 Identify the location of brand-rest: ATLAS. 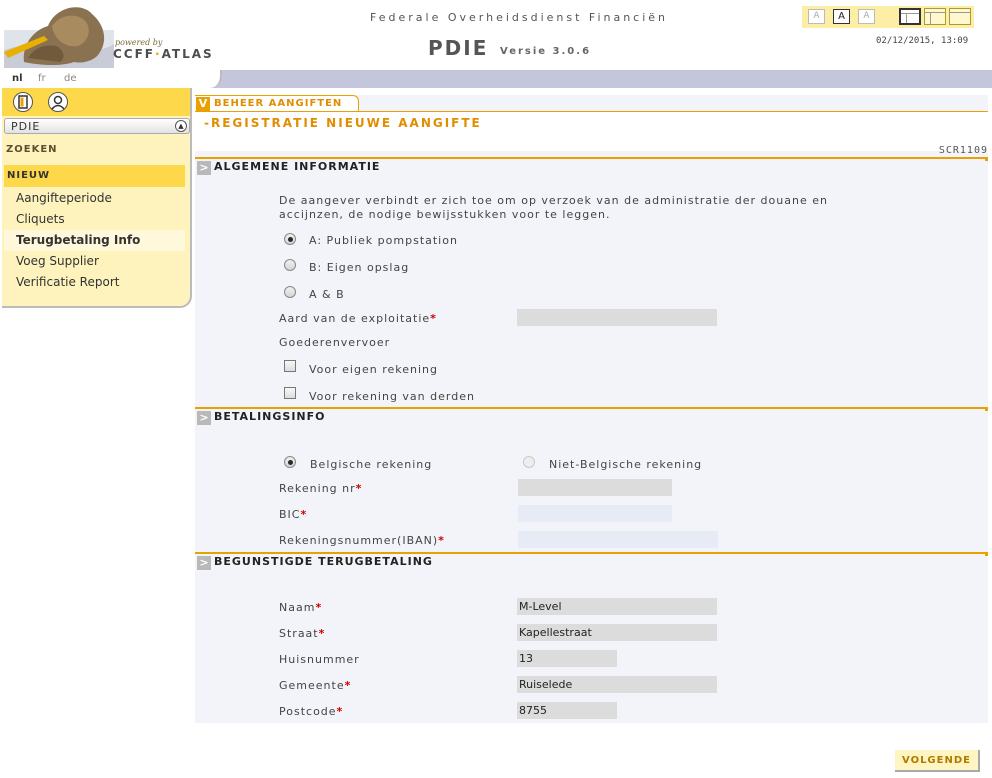
(187, 54).